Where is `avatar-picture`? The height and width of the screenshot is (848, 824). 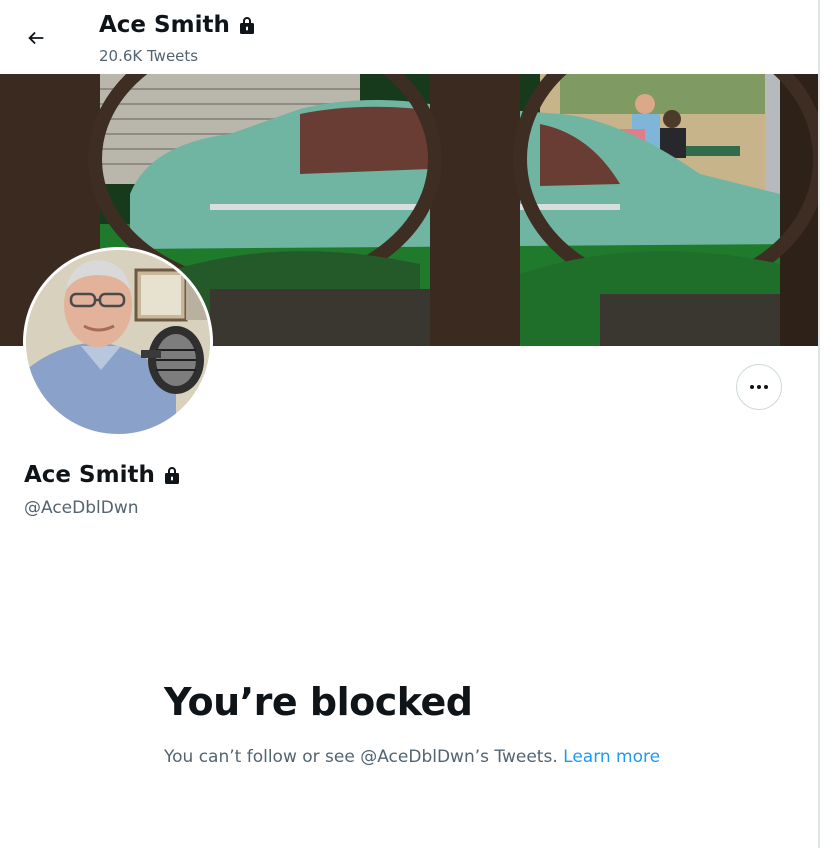 avatar-picture is located at coordinates (118, 342).